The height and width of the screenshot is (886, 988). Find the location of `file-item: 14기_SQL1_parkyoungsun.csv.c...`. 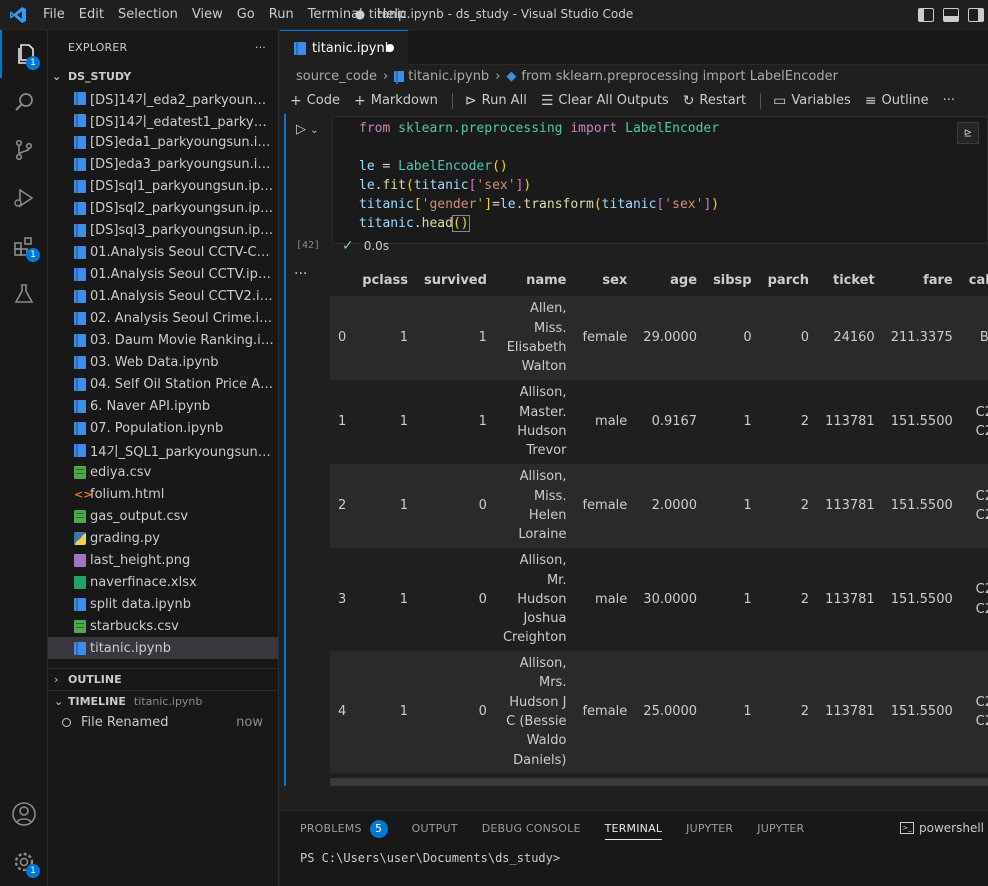

file-item: 14기_SQL1_parkyoungsun.csv.c... is located at coordinates (163, 450).